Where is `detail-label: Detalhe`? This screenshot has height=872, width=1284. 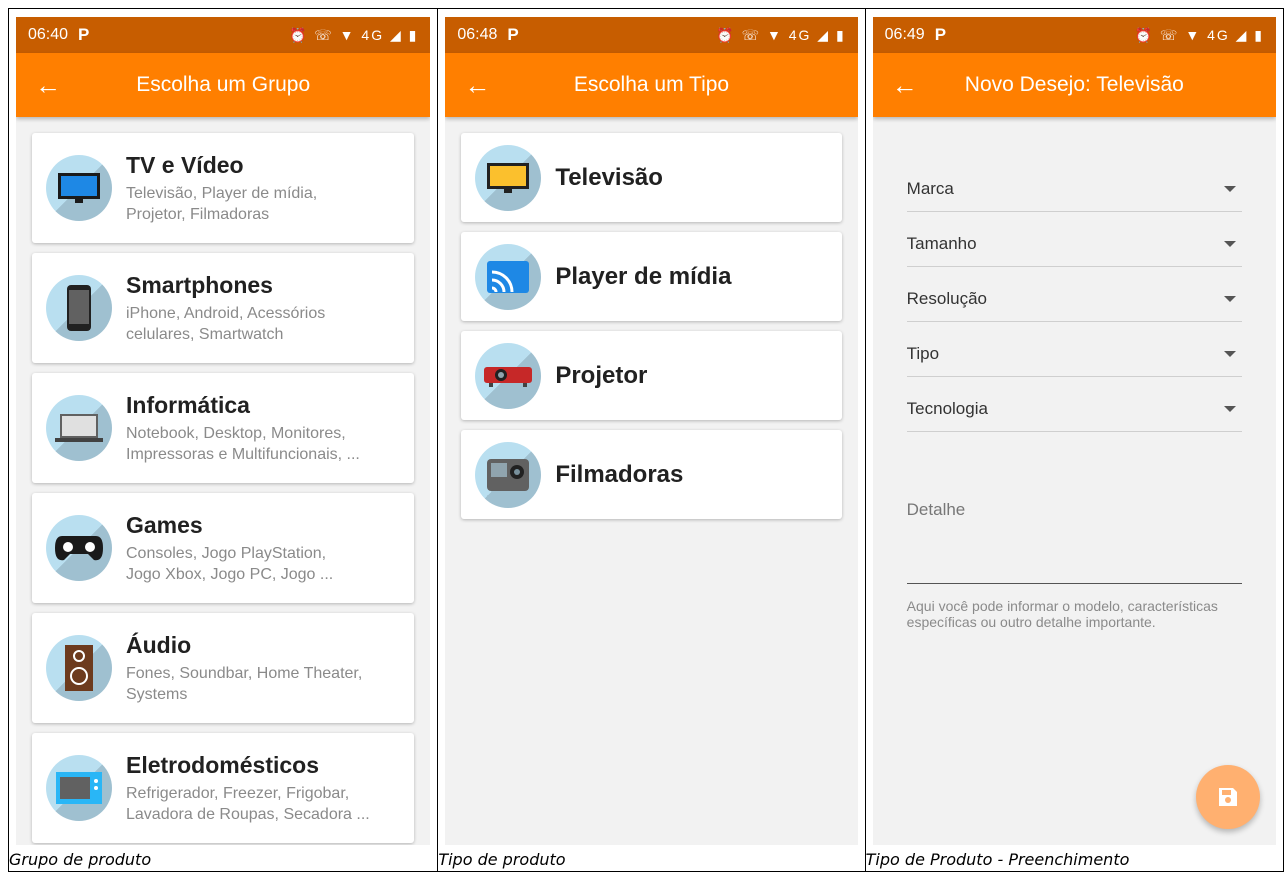
detail-label: Detalhe is located at coordinates (936, 509).